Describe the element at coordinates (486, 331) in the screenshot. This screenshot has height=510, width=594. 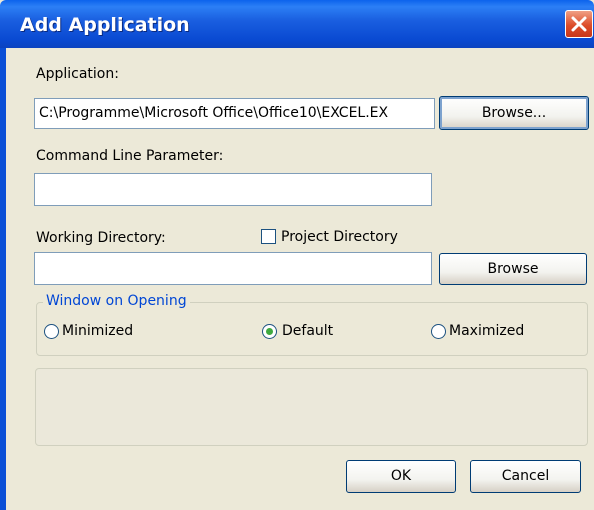
I see `maximized-label: Maximized` at that location.